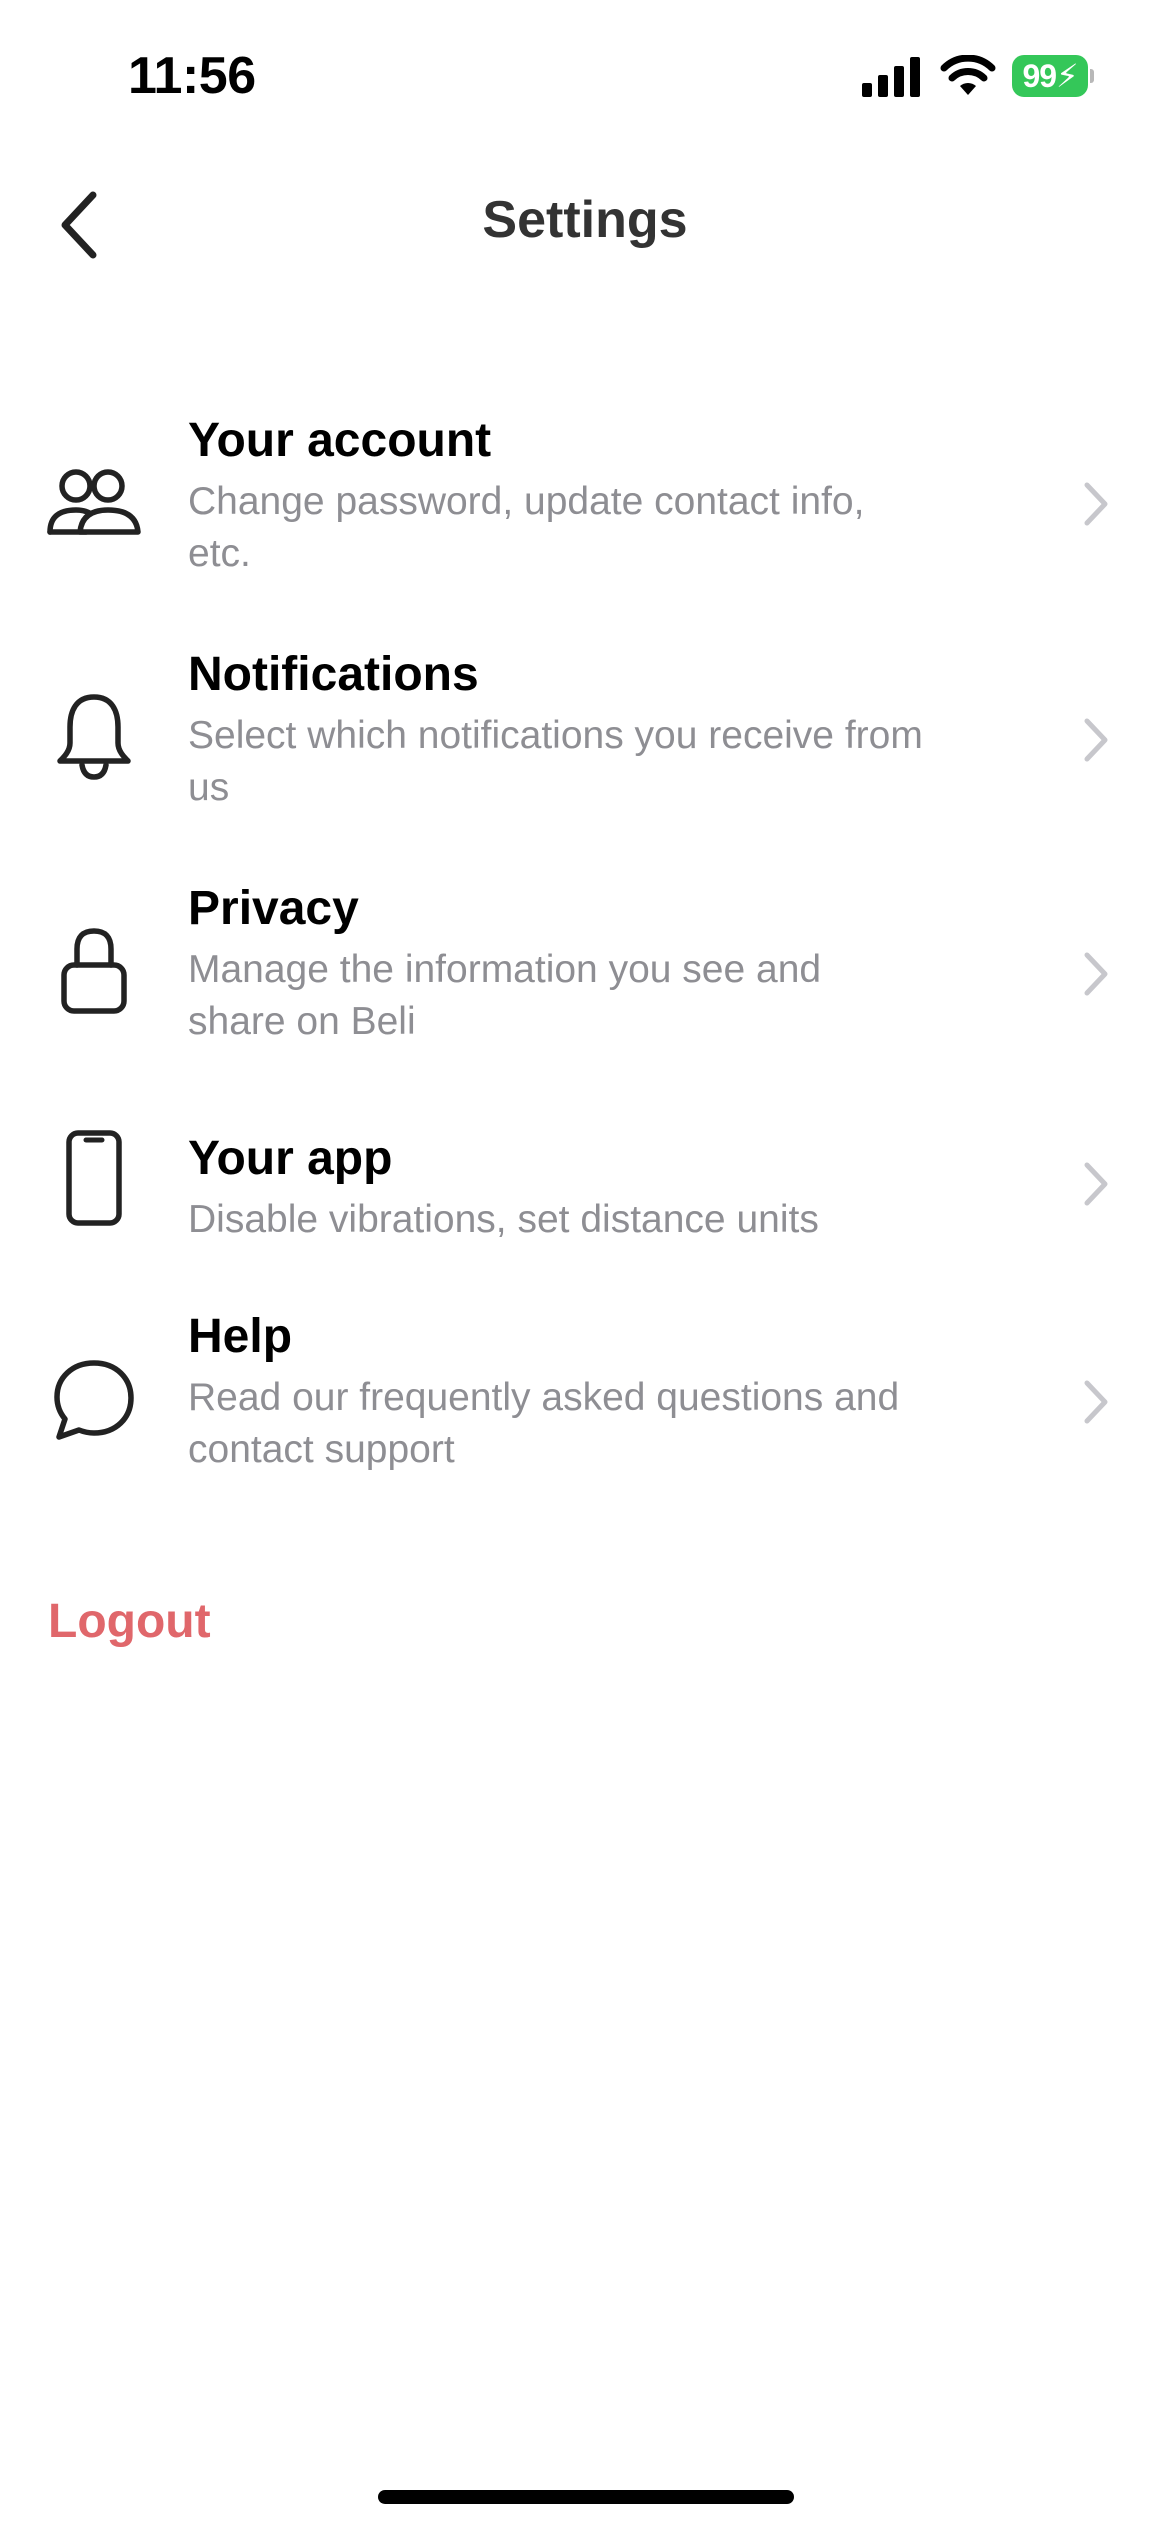 The height and width of the screenshot is (2532, 1170). What do you see at coordinates (94, 504) in the screenshot?
I see `people-icon` at bounding box center [94, 504].